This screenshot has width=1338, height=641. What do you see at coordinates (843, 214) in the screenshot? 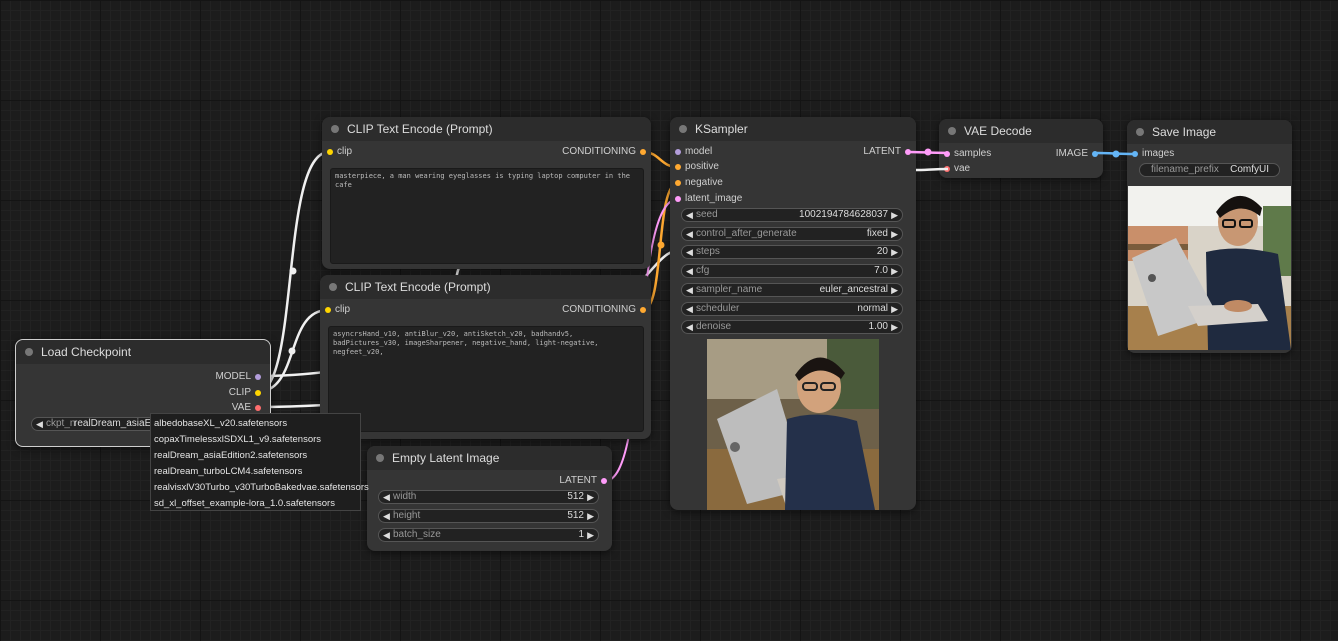
I see `widget-value: 1002194784628037` at bounding box center [843, 214].